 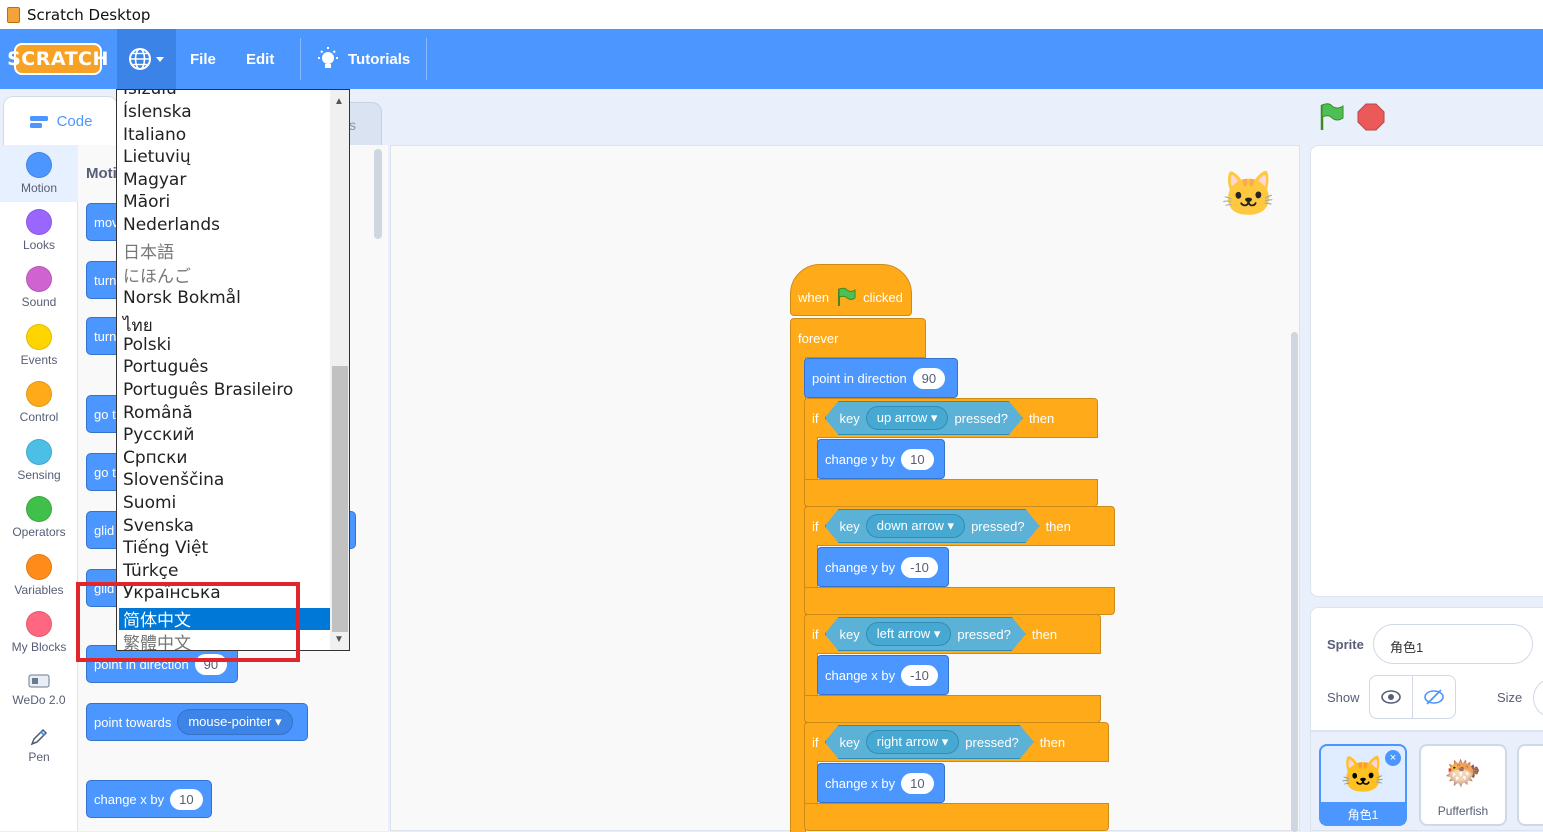 What do you see at coordinates (910, 525) in the screenshot?
I see `dropdown-value: down arrow` at bounding box center [910, 525].